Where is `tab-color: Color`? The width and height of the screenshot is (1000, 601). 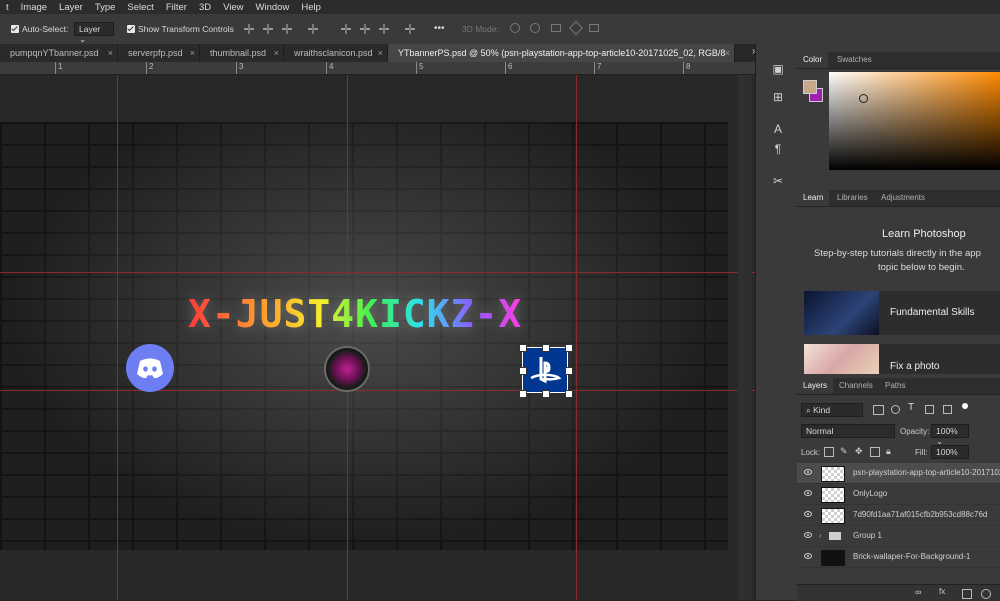
tab-color: Color is located at coordinates (813, 60).